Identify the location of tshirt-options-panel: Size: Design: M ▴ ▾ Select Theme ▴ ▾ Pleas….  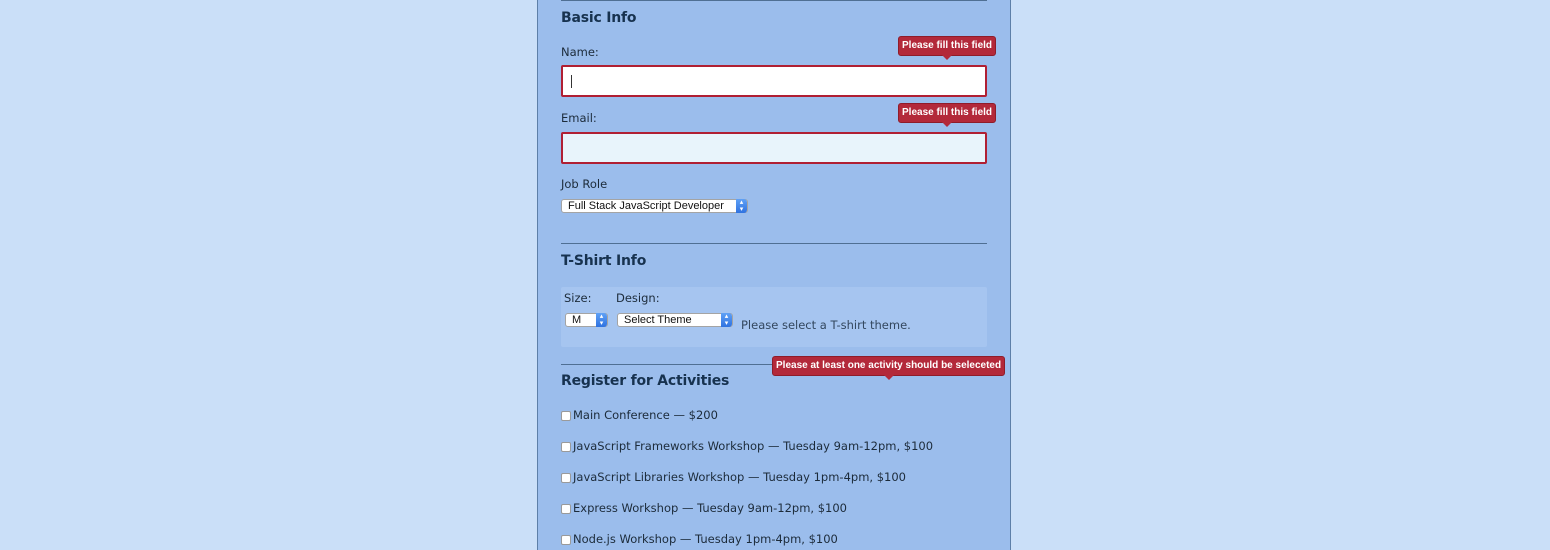
(774, 317).